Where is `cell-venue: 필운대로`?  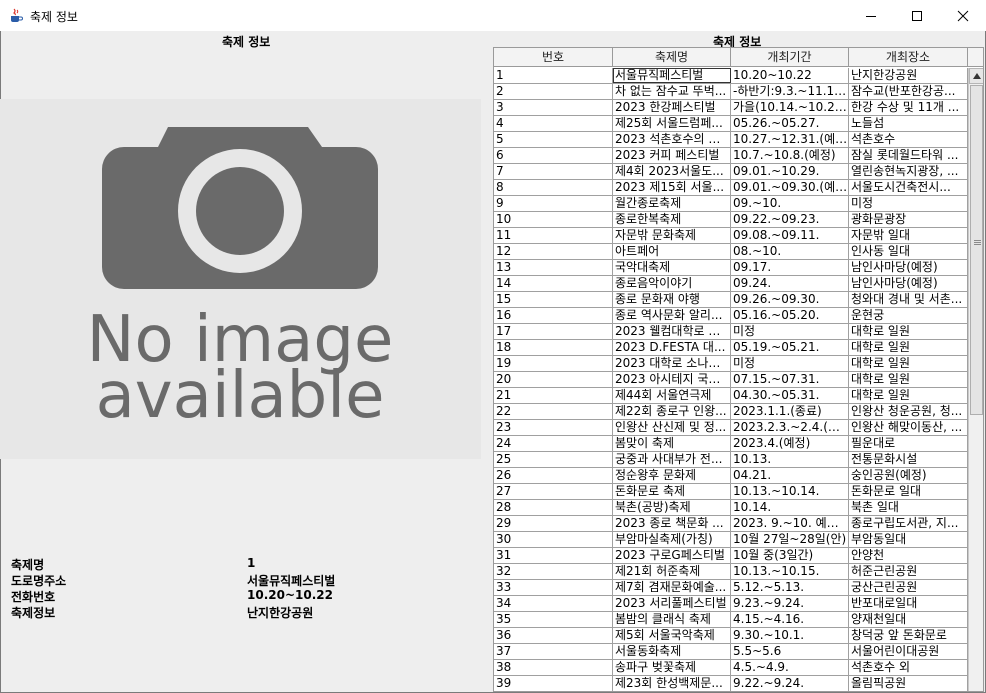
cell-venue: 필운대로 is located at coordinates (908, 443).